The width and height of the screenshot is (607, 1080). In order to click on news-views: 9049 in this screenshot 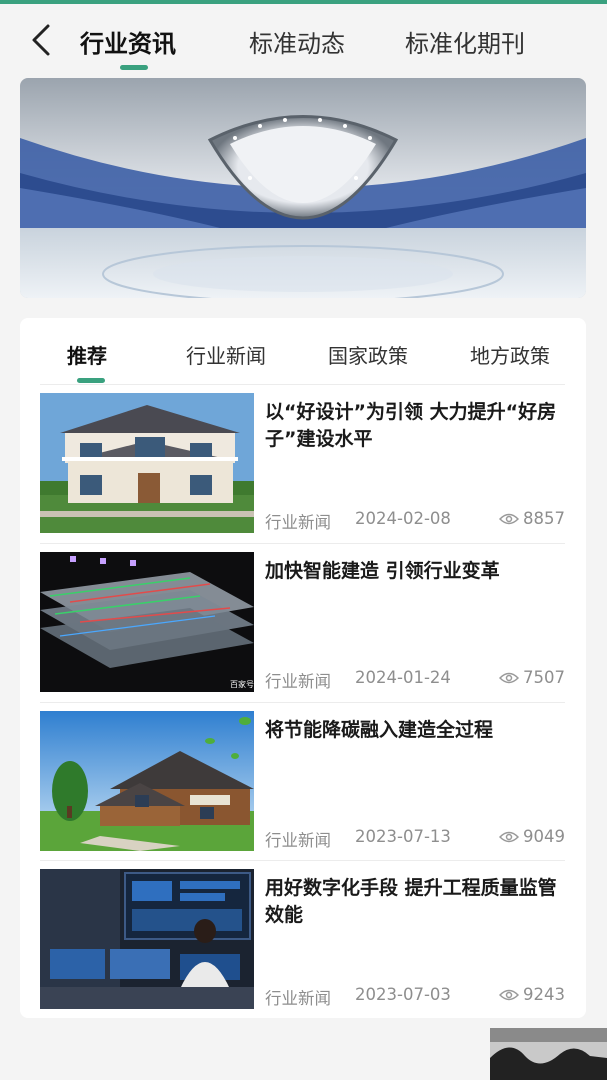, I will do `click(532, 836)`.